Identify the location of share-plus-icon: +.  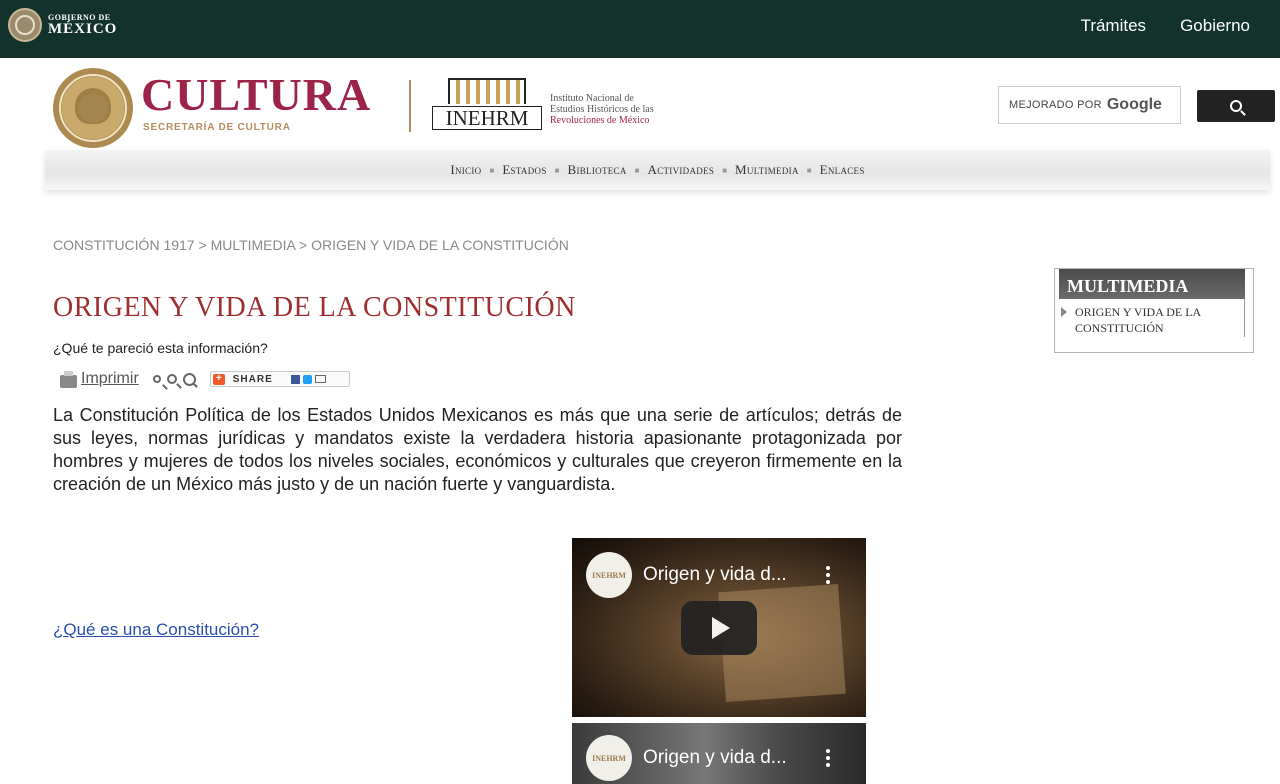
(218, 379).